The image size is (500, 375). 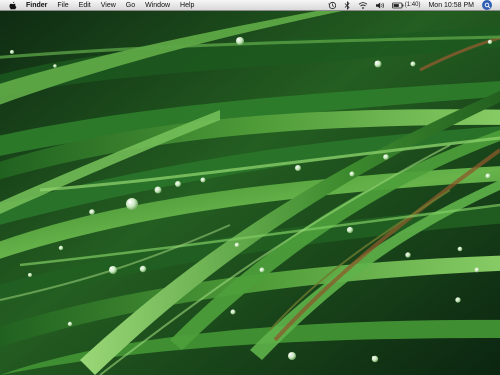 What do you see at coordinates (108, 5) in the screenshot?
I see `menu-view: View` at bounding box center [108, 5].